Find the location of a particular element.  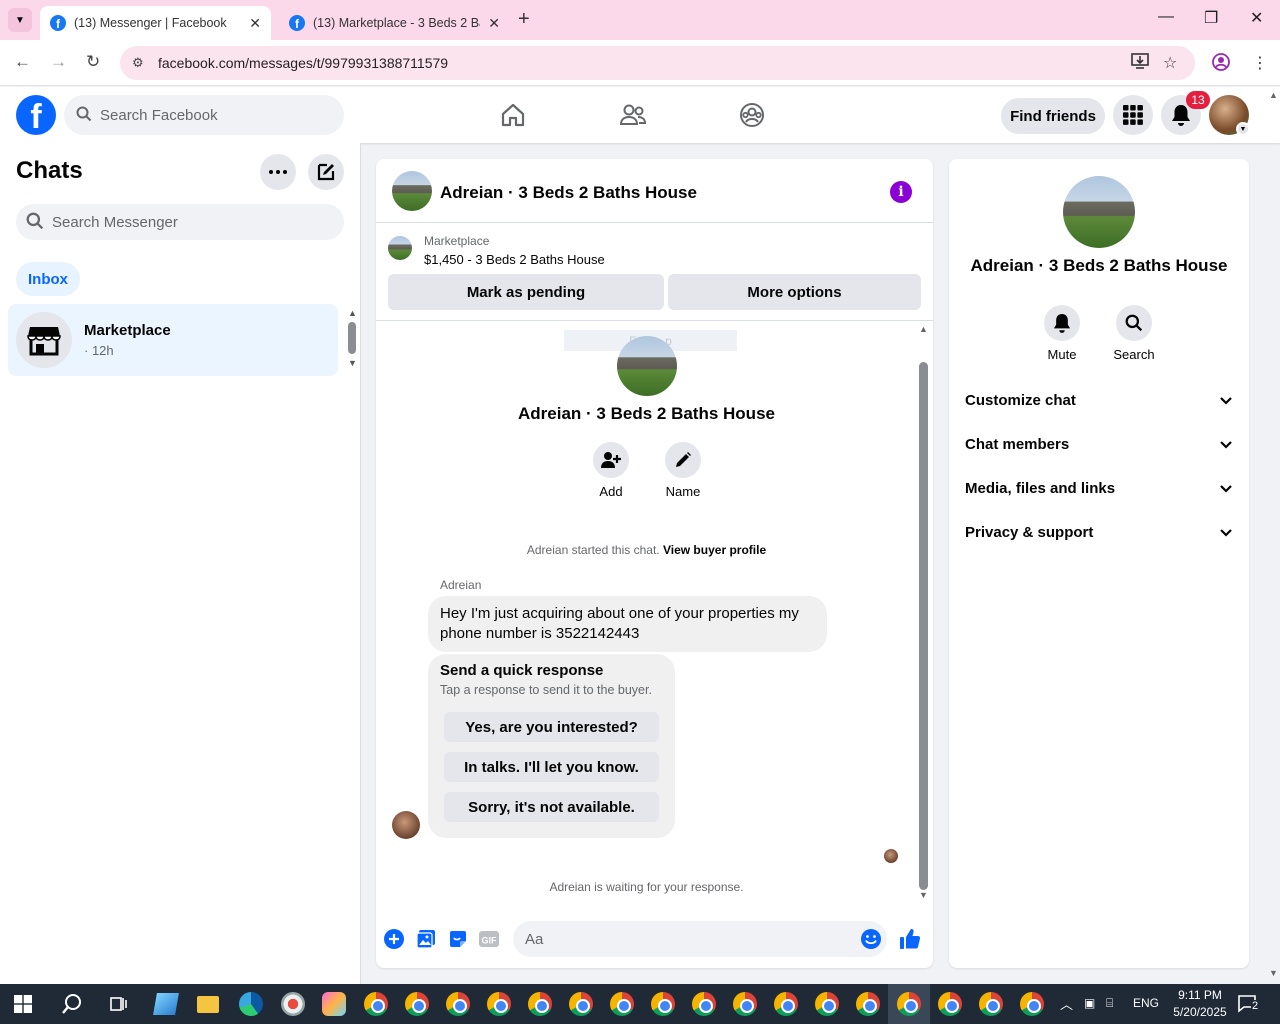

conversation-scrollbar: ▲ ▼ is located at coordinates (924, 614).